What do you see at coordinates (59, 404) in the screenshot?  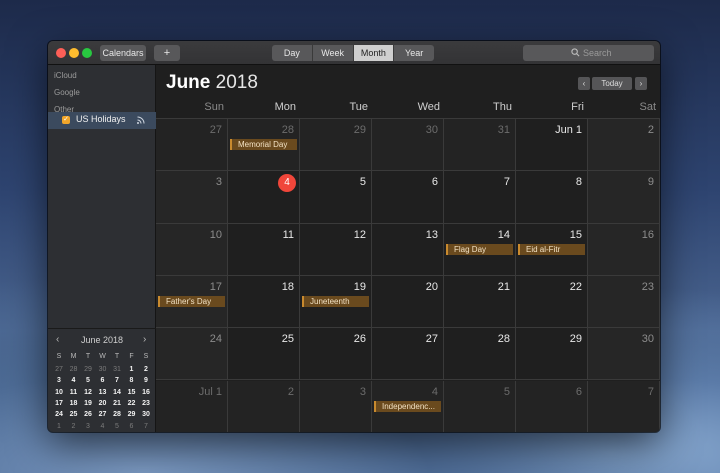 I see `mini-day: 17` at bounding box center [59, 404].